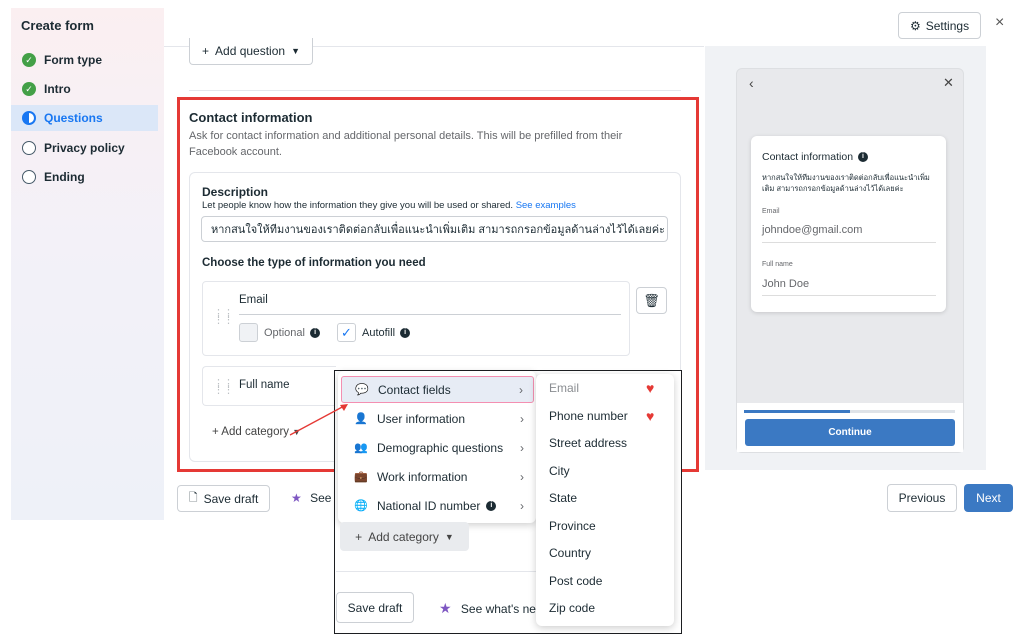 The width and height of the screenshot is (1024, 638). What do you see at coordinates (771, 211) in the screenshot?
I see `preview-email-label: Email` at bounding box center [771, 211].